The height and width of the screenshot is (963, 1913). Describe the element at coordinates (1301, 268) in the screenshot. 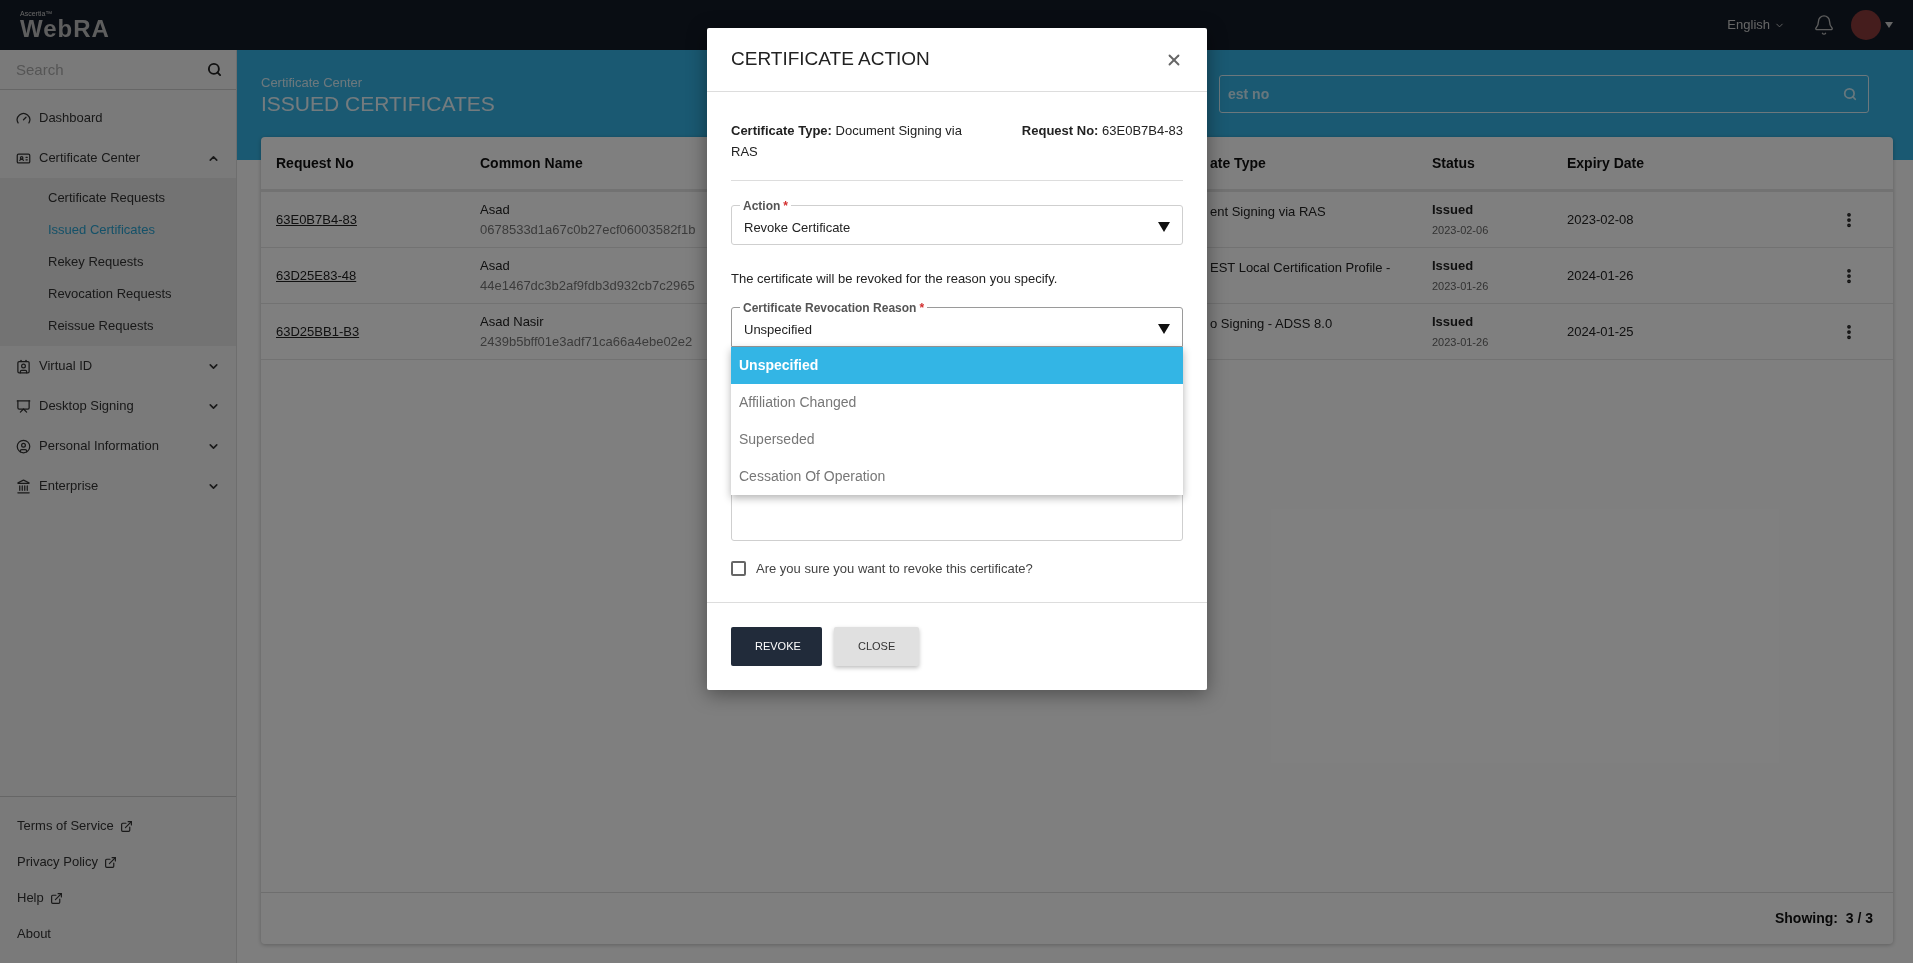

I see `certificate-type: EST Local Certification Profile -` at that location.